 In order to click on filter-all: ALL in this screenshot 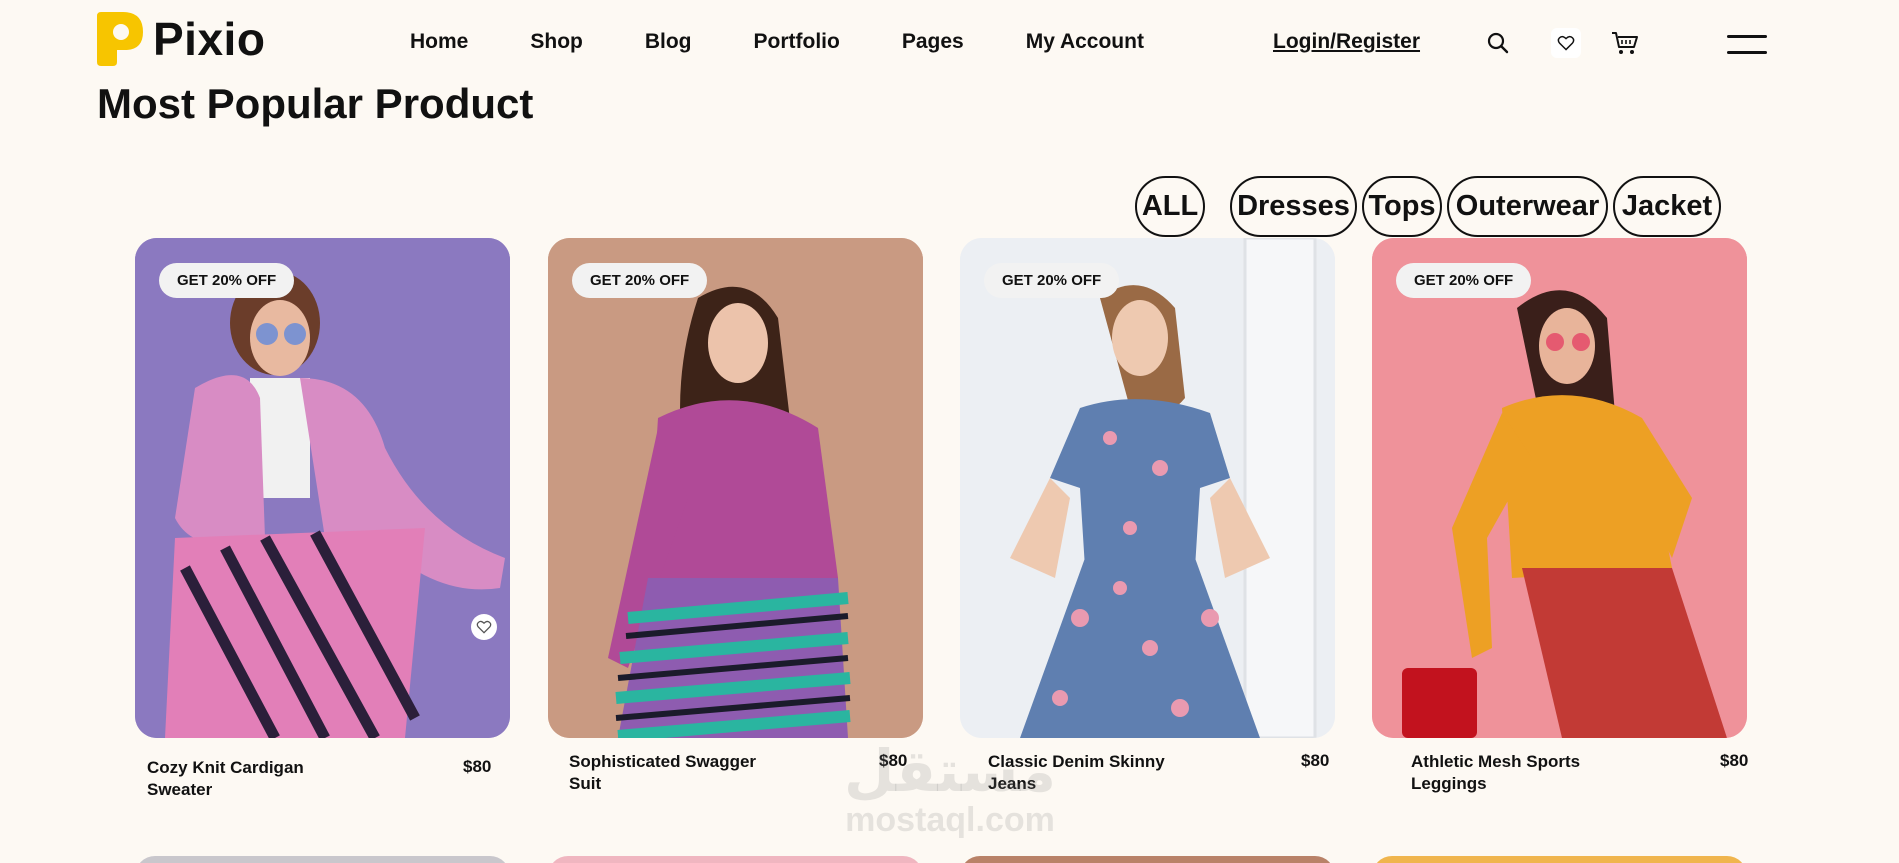, I will do `click(1170, 206)`.